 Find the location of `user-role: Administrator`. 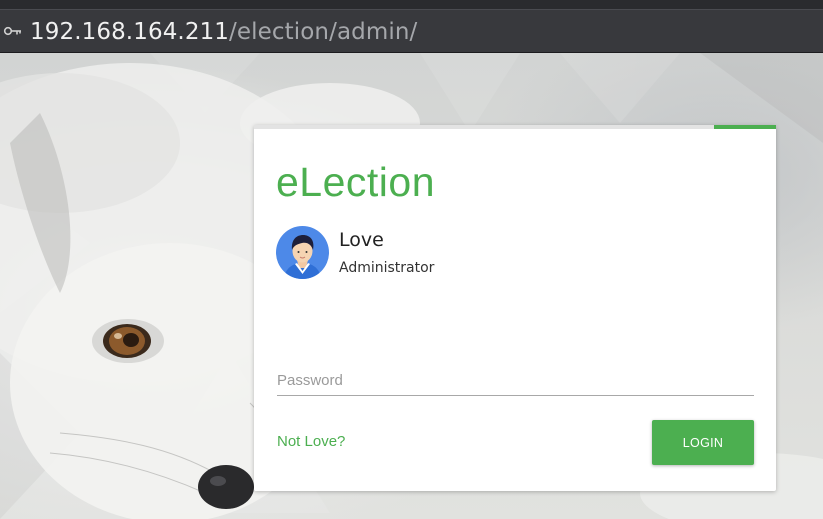

user-role: Administrator is located at coordinates (387, 268).